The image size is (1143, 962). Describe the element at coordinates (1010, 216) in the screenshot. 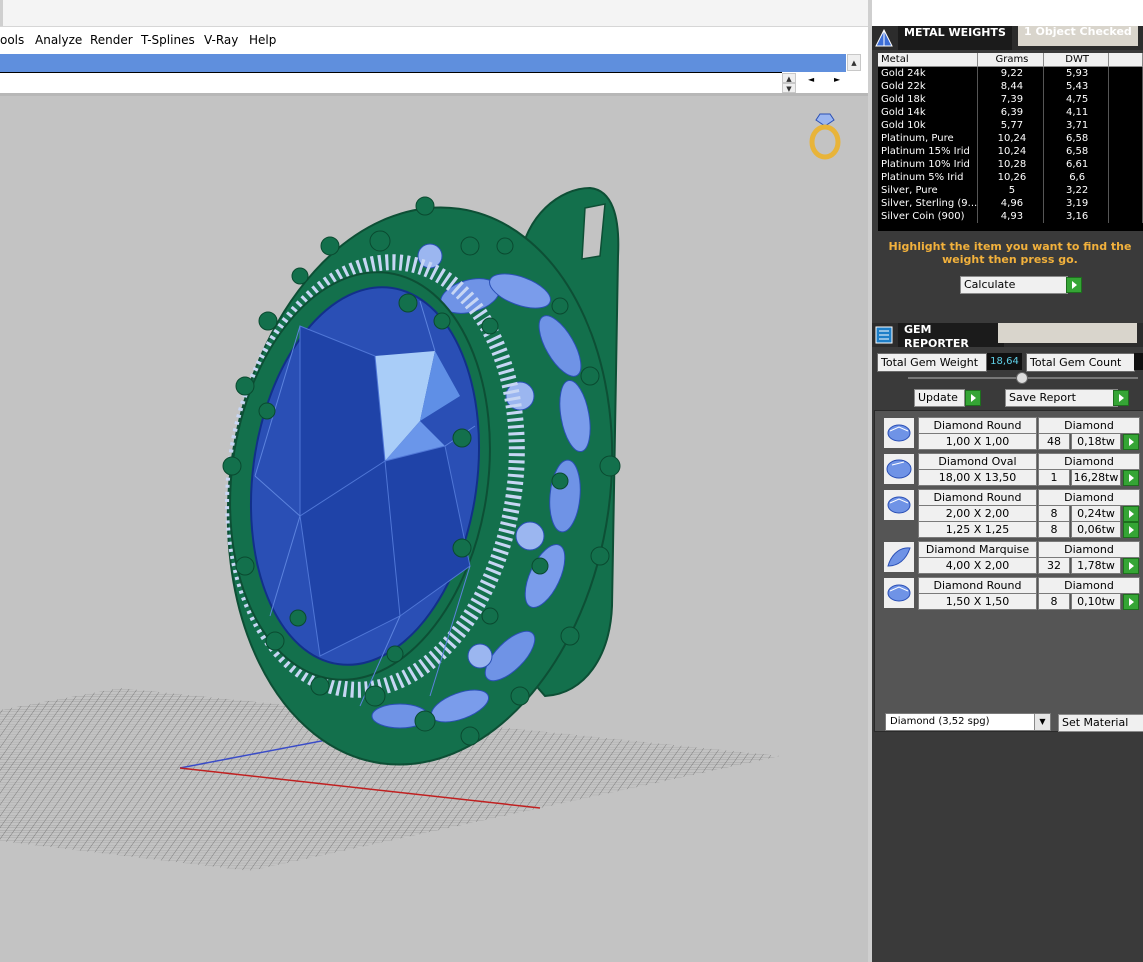

I see `table-row: Silver Coin (900) 4,93 3,16` at that location.